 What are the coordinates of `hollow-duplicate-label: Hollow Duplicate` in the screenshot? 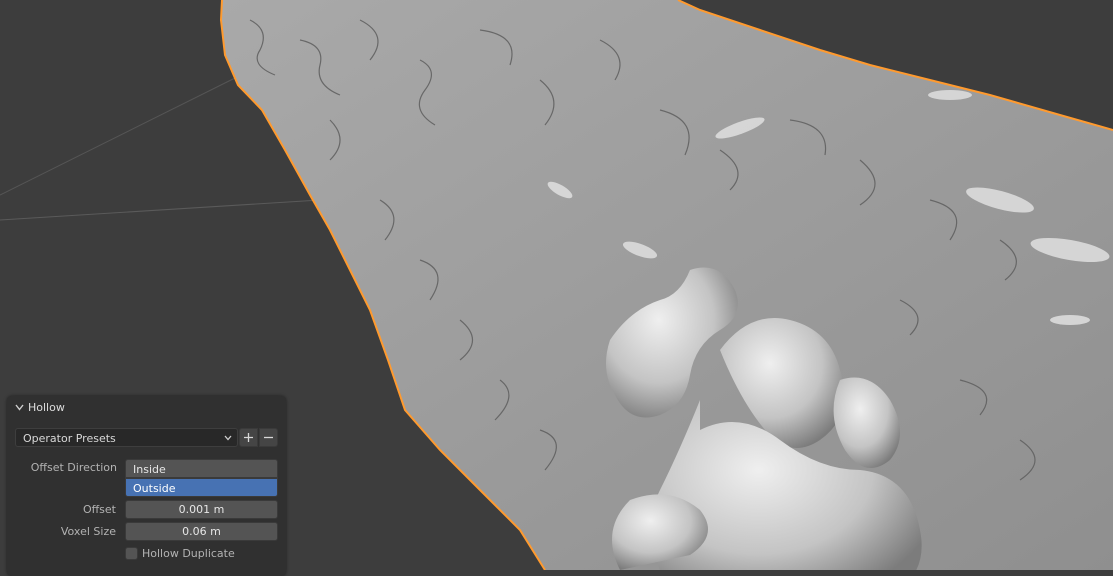 It's located at (188, 553).